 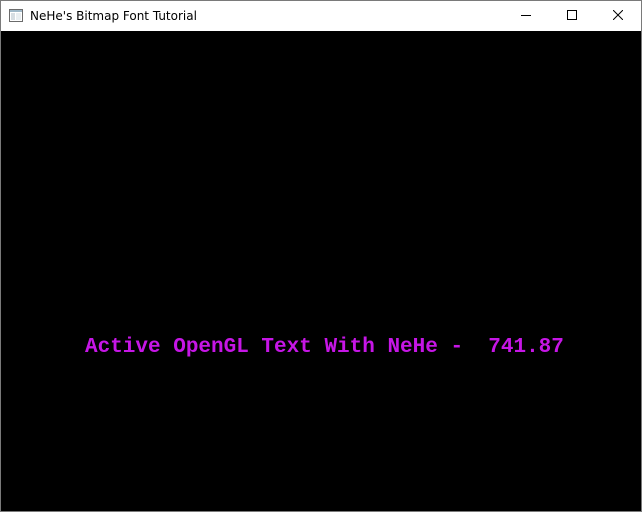 What do you see at coordinates (113, 16) in the screenshot?
I see `window-title: NeHe's Bitmap Font Tutorial` at bounding box center [113, 16].